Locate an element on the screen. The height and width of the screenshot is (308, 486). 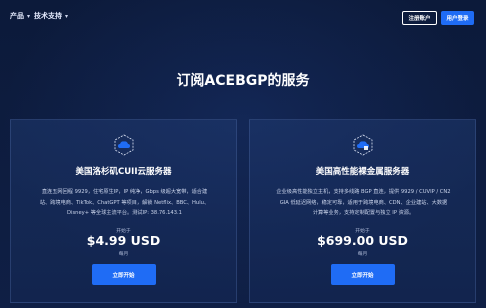
page-title: 订阅ACEBGP的服务 is located at coordinates (243, 81).